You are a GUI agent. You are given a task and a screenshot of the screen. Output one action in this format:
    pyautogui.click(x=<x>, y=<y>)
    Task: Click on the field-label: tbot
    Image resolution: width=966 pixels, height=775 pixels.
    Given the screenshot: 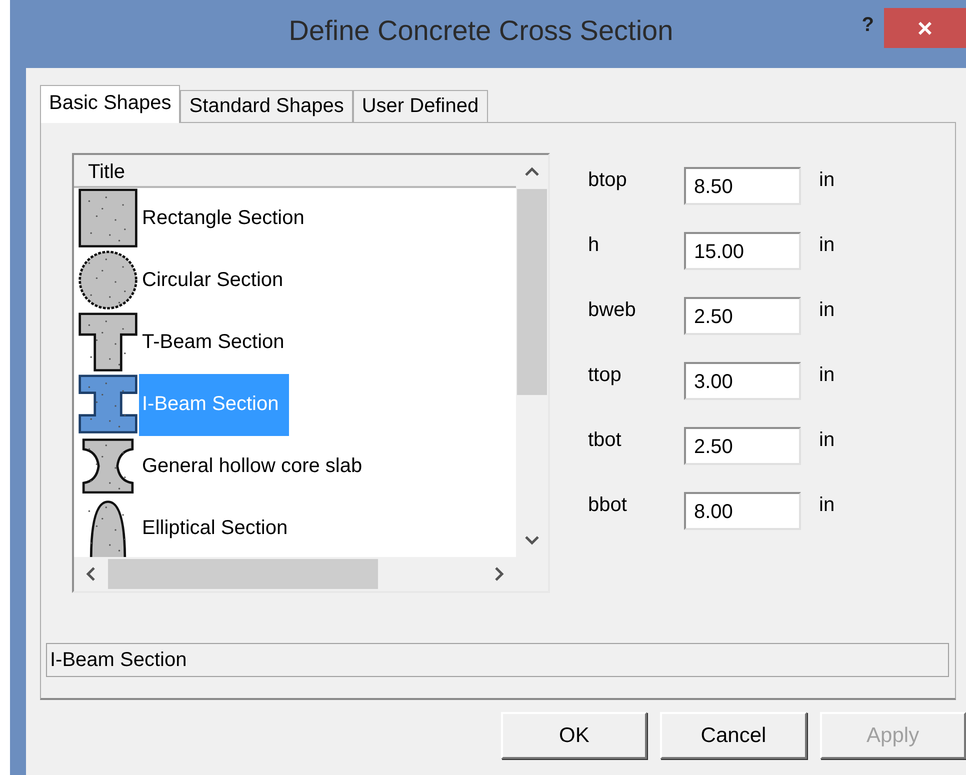 What is the action you would take?
    pyautogui.click(x=605, y=440)
    